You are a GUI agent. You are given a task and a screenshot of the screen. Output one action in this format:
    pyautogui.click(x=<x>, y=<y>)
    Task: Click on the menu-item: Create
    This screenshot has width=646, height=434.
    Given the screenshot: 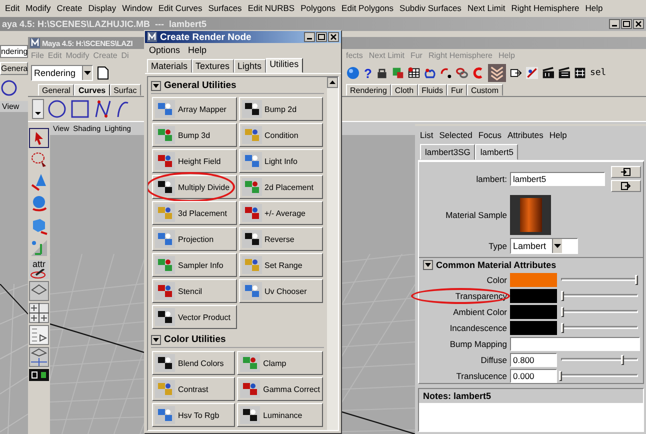 What is the action you would take?
    pyautogui.click(x=69, y=7)
    